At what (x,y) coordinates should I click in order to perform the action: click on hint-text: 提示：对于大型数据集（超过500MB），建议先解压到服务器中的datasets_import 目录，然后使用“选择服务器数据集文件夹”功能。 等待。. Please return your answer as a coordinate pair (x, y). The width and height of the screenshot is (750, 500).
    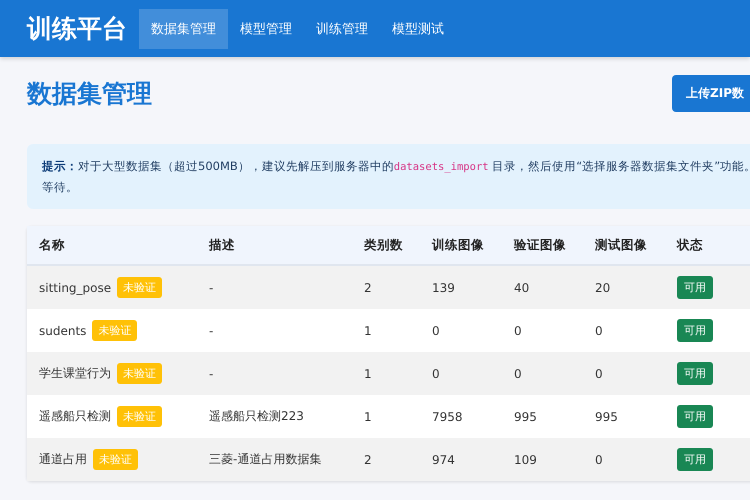
    Looking at the image, I should click on (396, 177).